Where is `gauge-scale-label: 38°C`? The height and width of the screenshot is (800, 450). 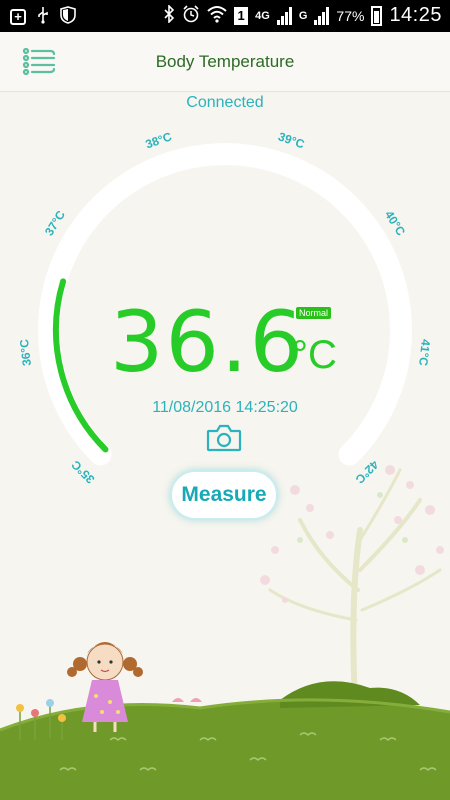 gauge-scale-label: 38°C is located at coordinates (159, 140).